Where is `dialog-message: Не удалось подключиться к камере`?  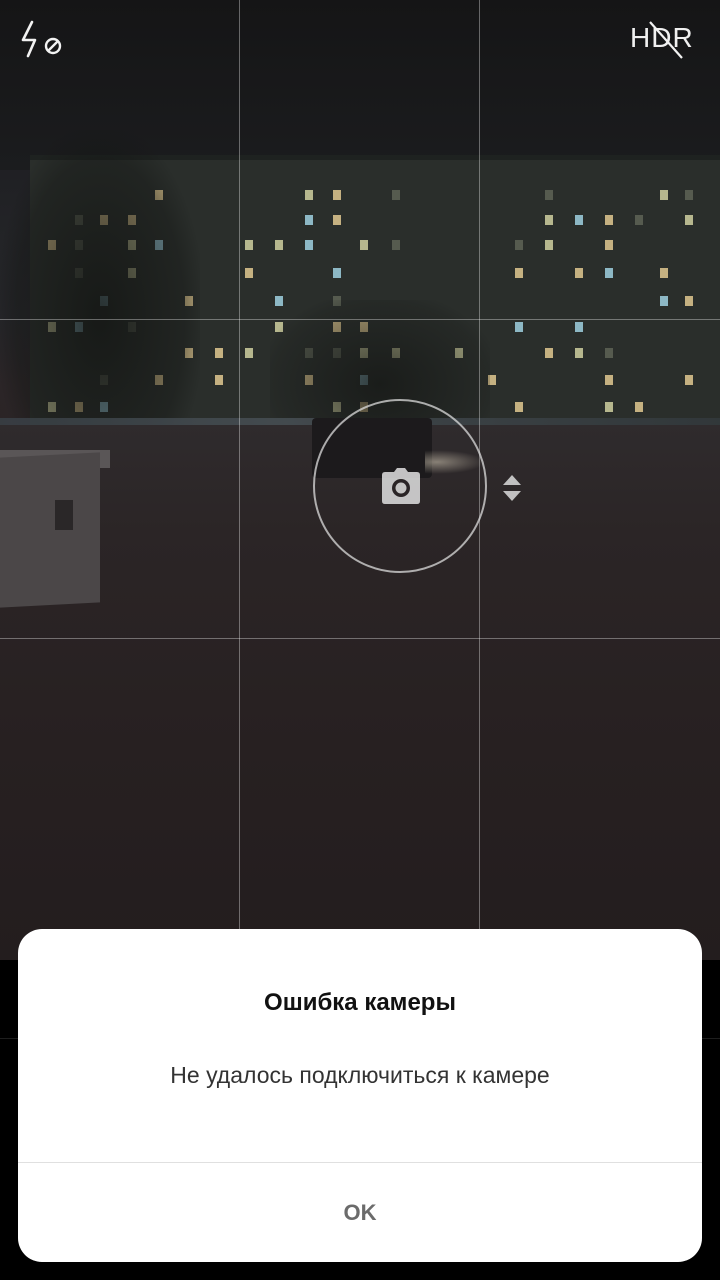 dialog-message: Не удалось подключиться к камере is located at coordinates (360, 1075).